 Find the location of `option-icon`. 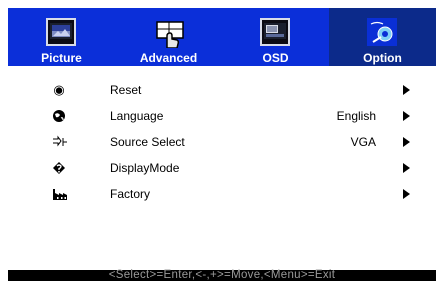

option-icon is located at coordinates (382, 32).